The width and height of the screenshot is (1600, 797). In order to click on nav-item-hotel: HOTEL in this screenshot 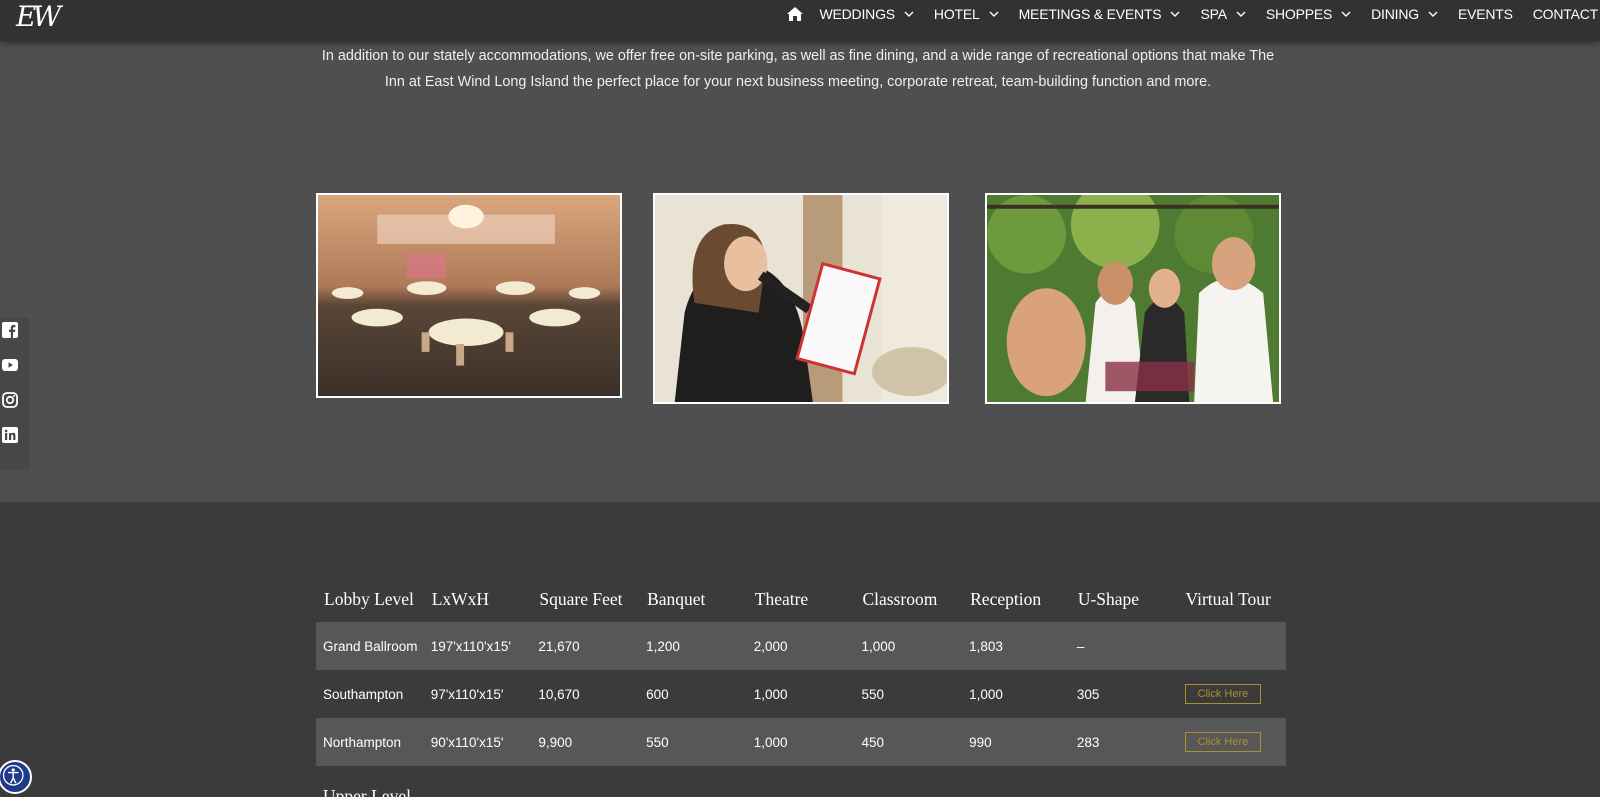, I will do `click(966, 14)`.